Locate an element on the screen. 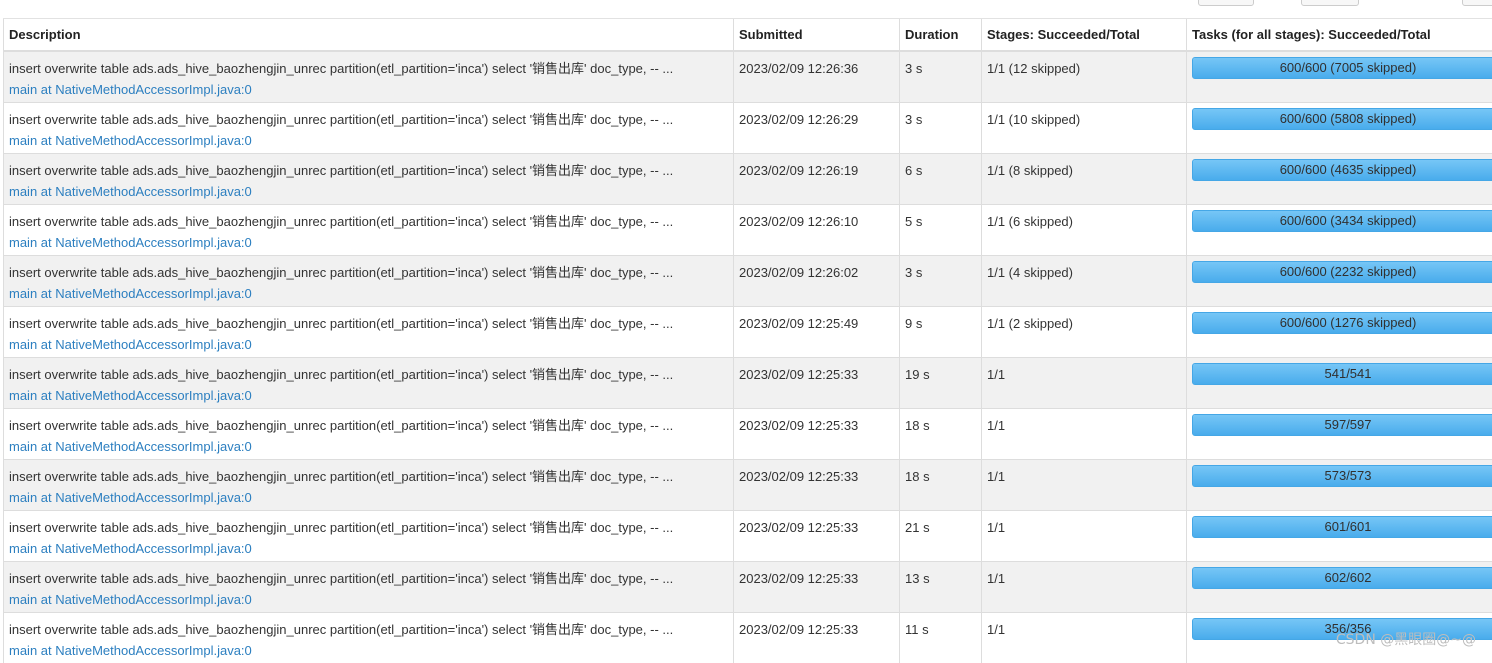  column-header-tasks: Tasks (for all stages): Succeeded/Total is located at coordinates (1339, 35).